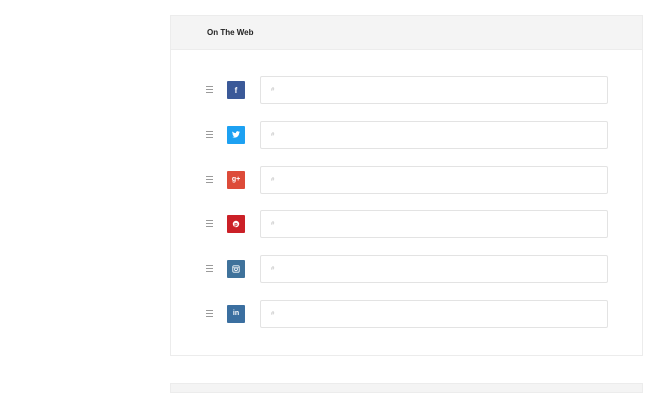 This screenshot has width=650, height=393. What do you see at coordinates (230, 32) in the screenshot?
I see `panel-title: On The Web` at bounding box center [230, 32].